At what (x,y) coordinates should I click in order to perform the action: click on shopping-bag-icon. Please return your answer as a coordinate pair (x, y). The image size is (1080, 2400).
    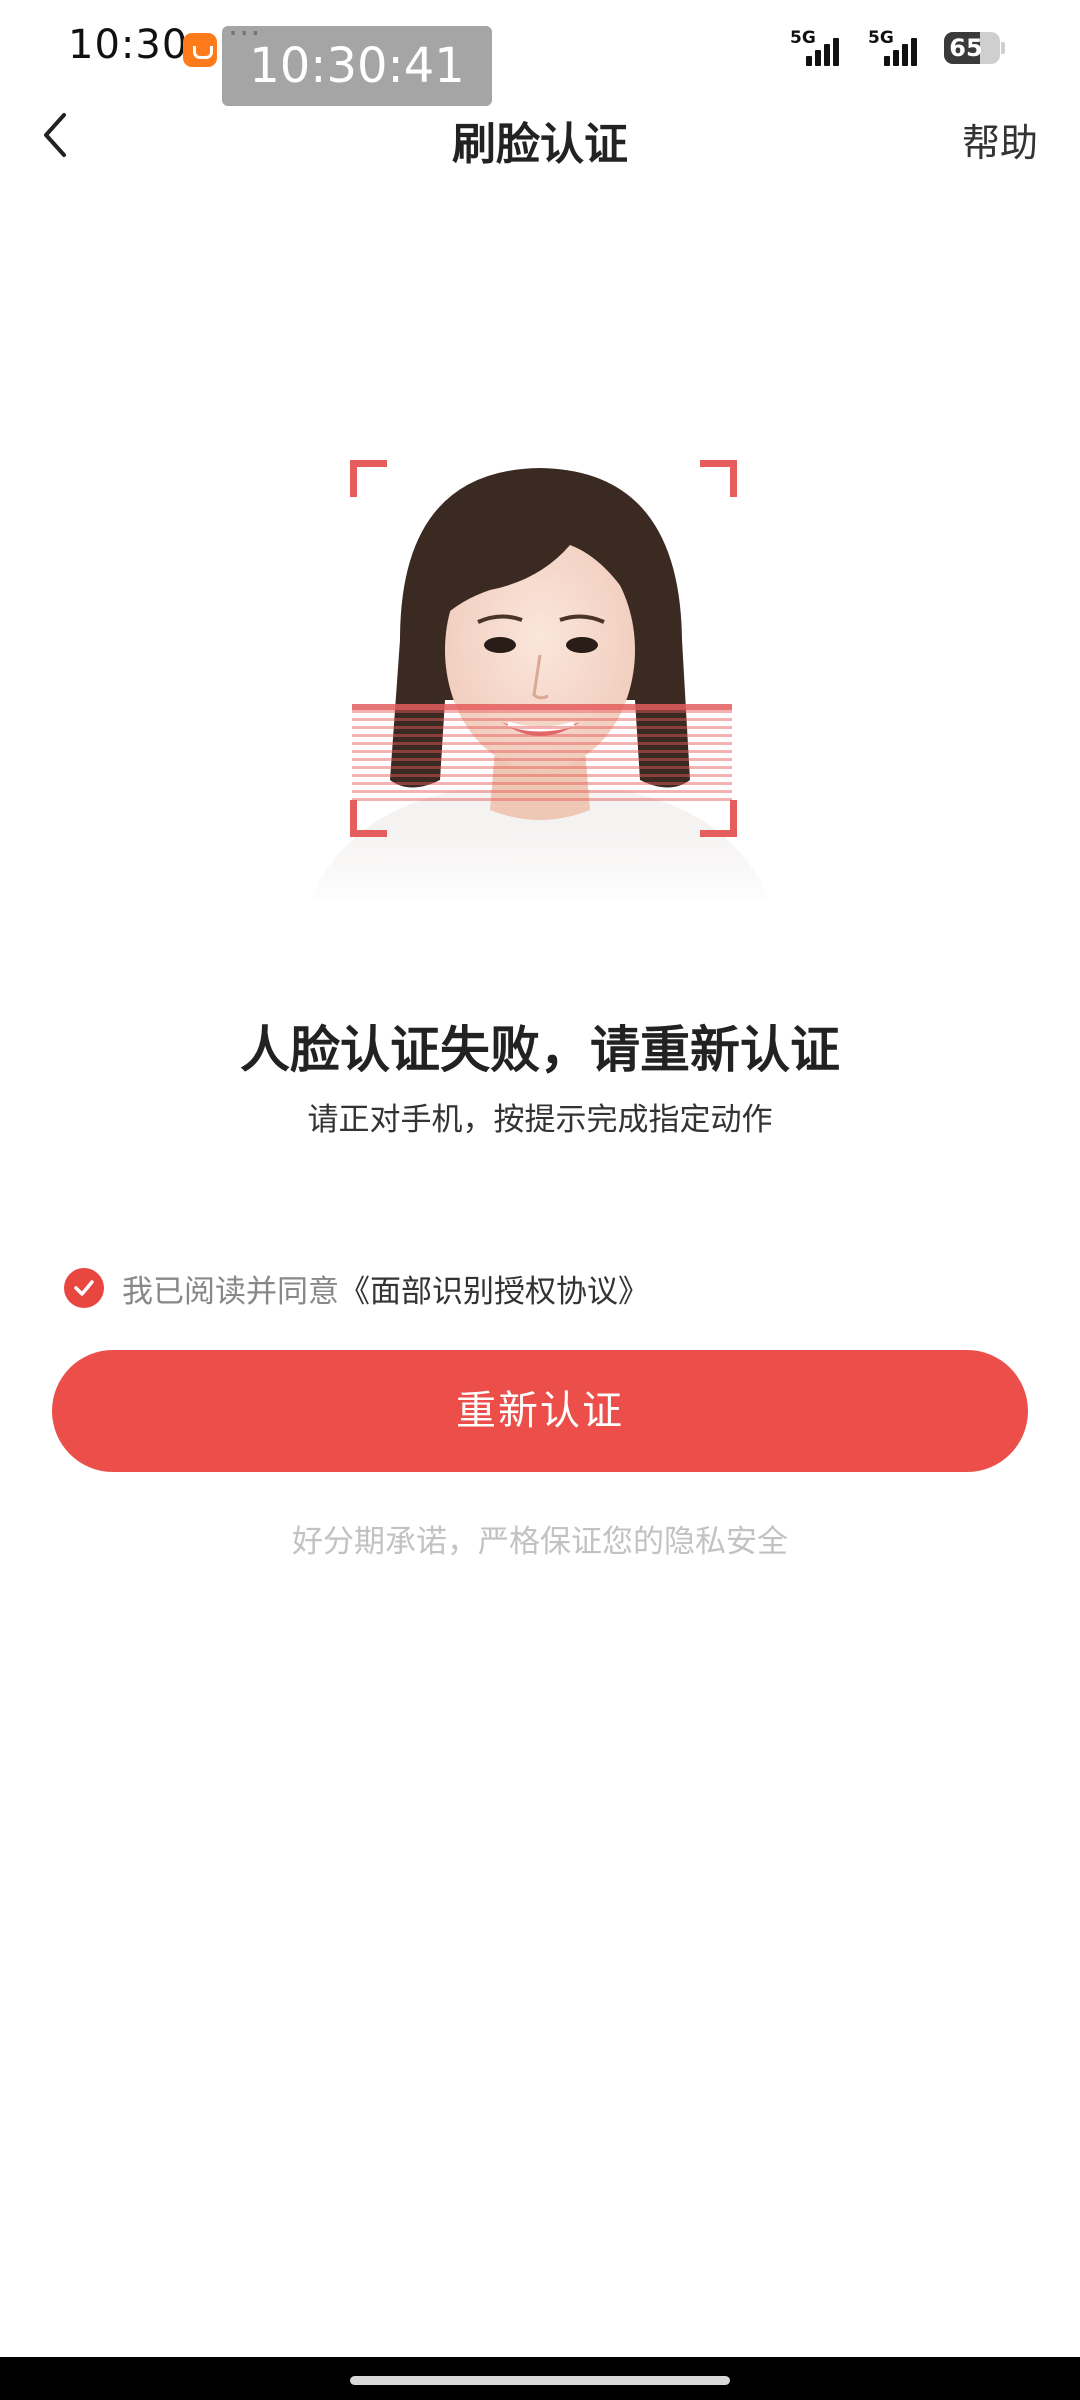
    Looking at the image, I should click on (200, 50).